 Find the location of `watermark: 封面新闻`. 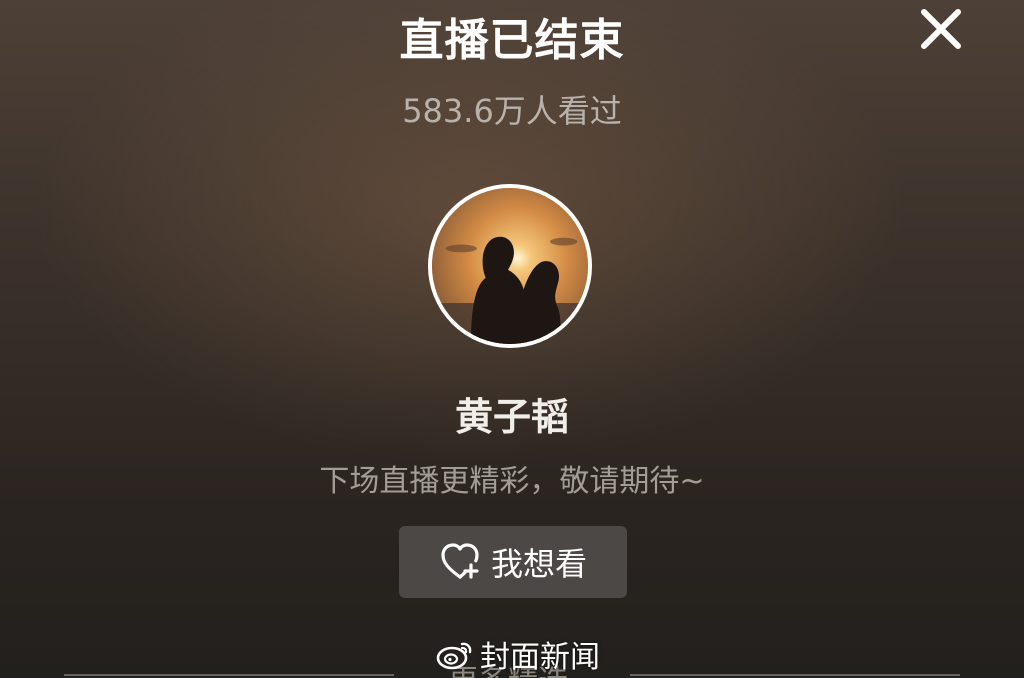

watermark: 封面新闻 is located at coordinates (518, 654).